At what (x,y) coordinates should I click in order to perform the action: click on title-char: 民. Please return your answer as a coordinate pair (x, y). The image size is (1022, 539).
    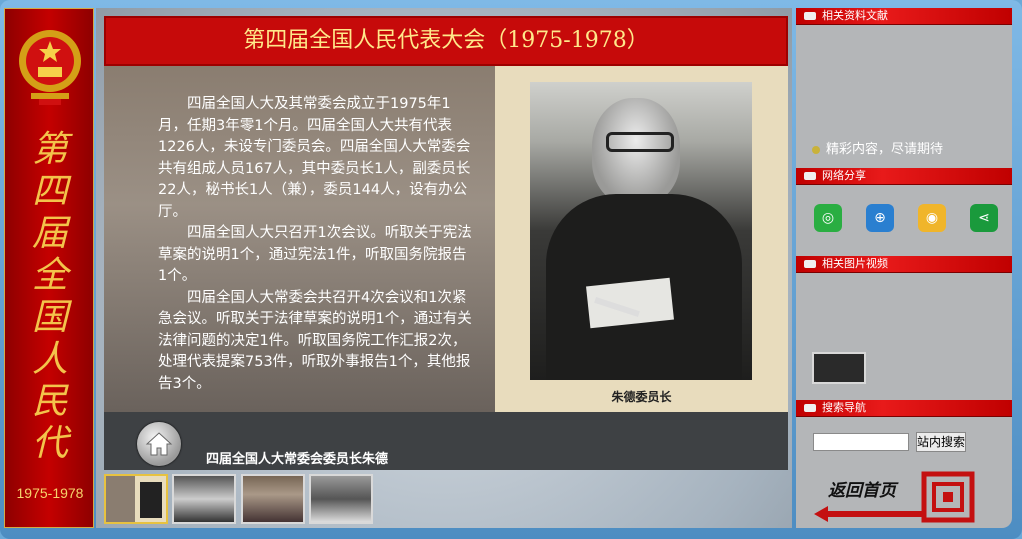
    Looking at the image, I should click on (49, 401).